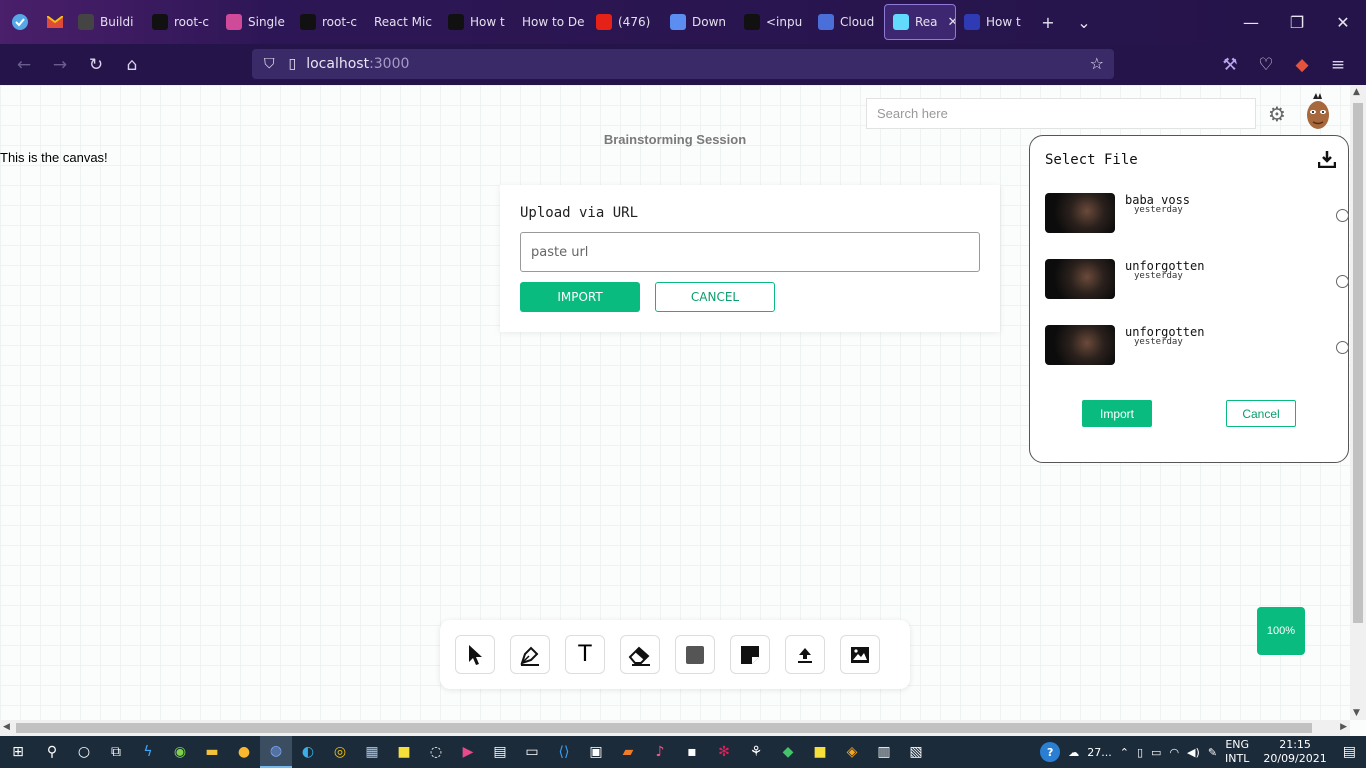 The width and height of the screenshot is (1366, 768). What do you see at coordinates (1048, 22) in the screenshot?
I see `new-tab-button: +` at bounding box center [1048, 22].